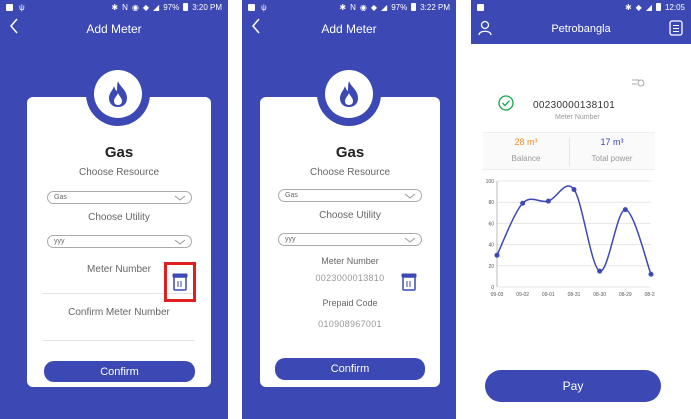 The height and width of the screenshot is (419, 691). Describe the element at coordinates (573, 386) in the screenshot. I see `pay-button: Pay` at that location.